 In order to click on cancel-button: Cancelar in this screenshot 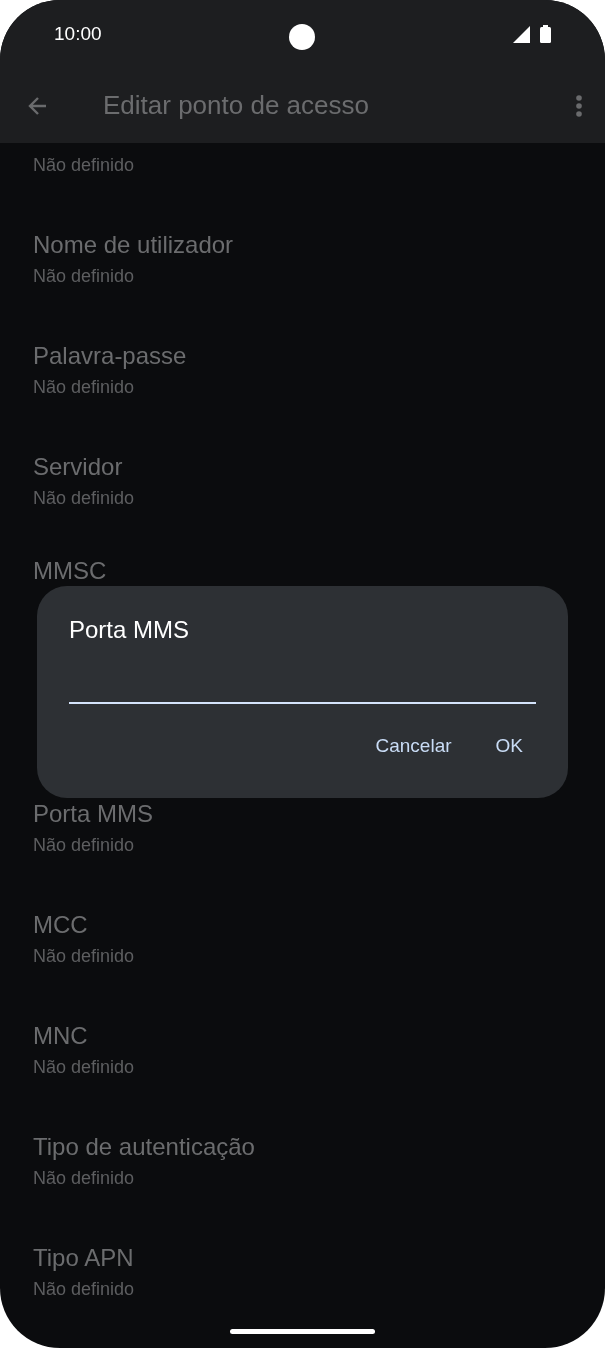, I will do `click(413, 746)`.